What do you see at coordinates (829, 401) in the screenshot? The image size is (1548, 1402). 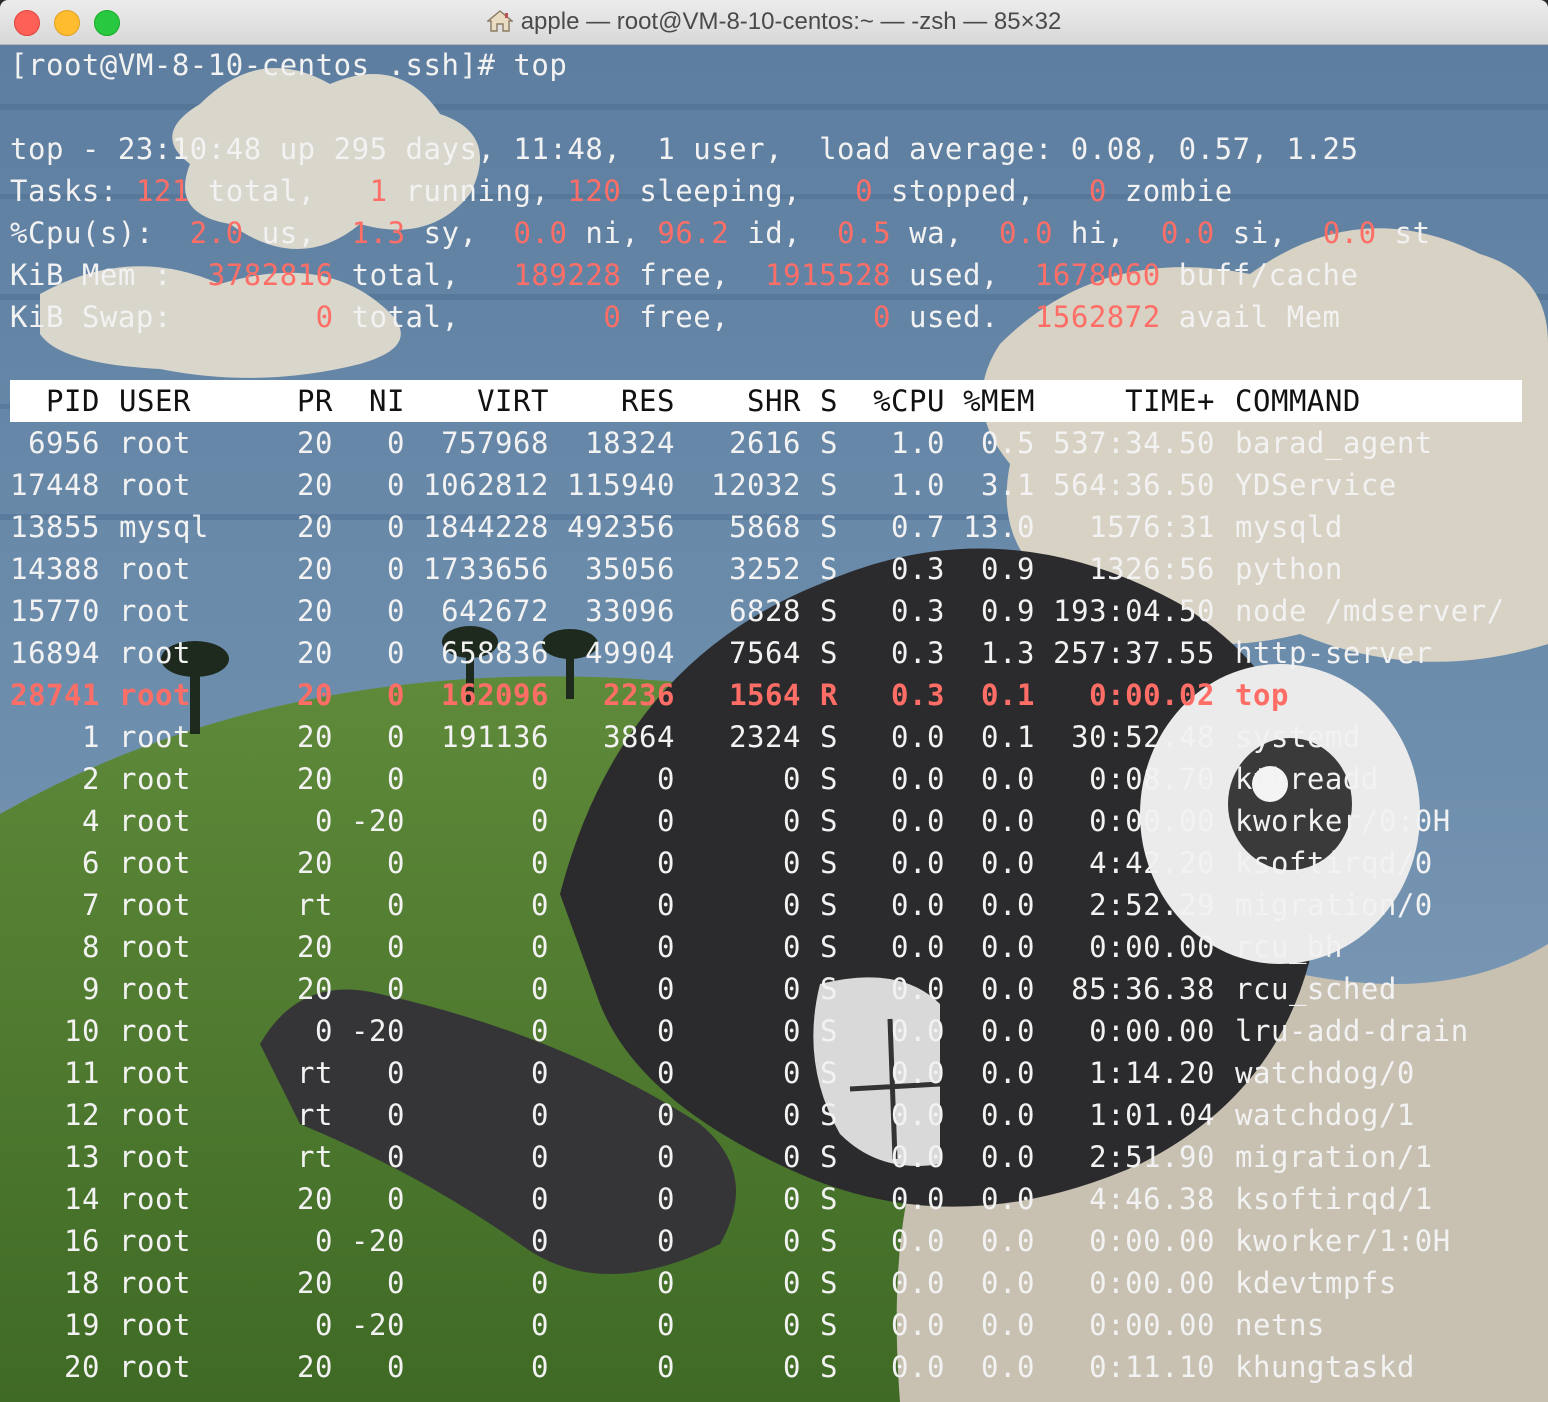 I see `column-header-state: S` at bounding box center [829, 401].